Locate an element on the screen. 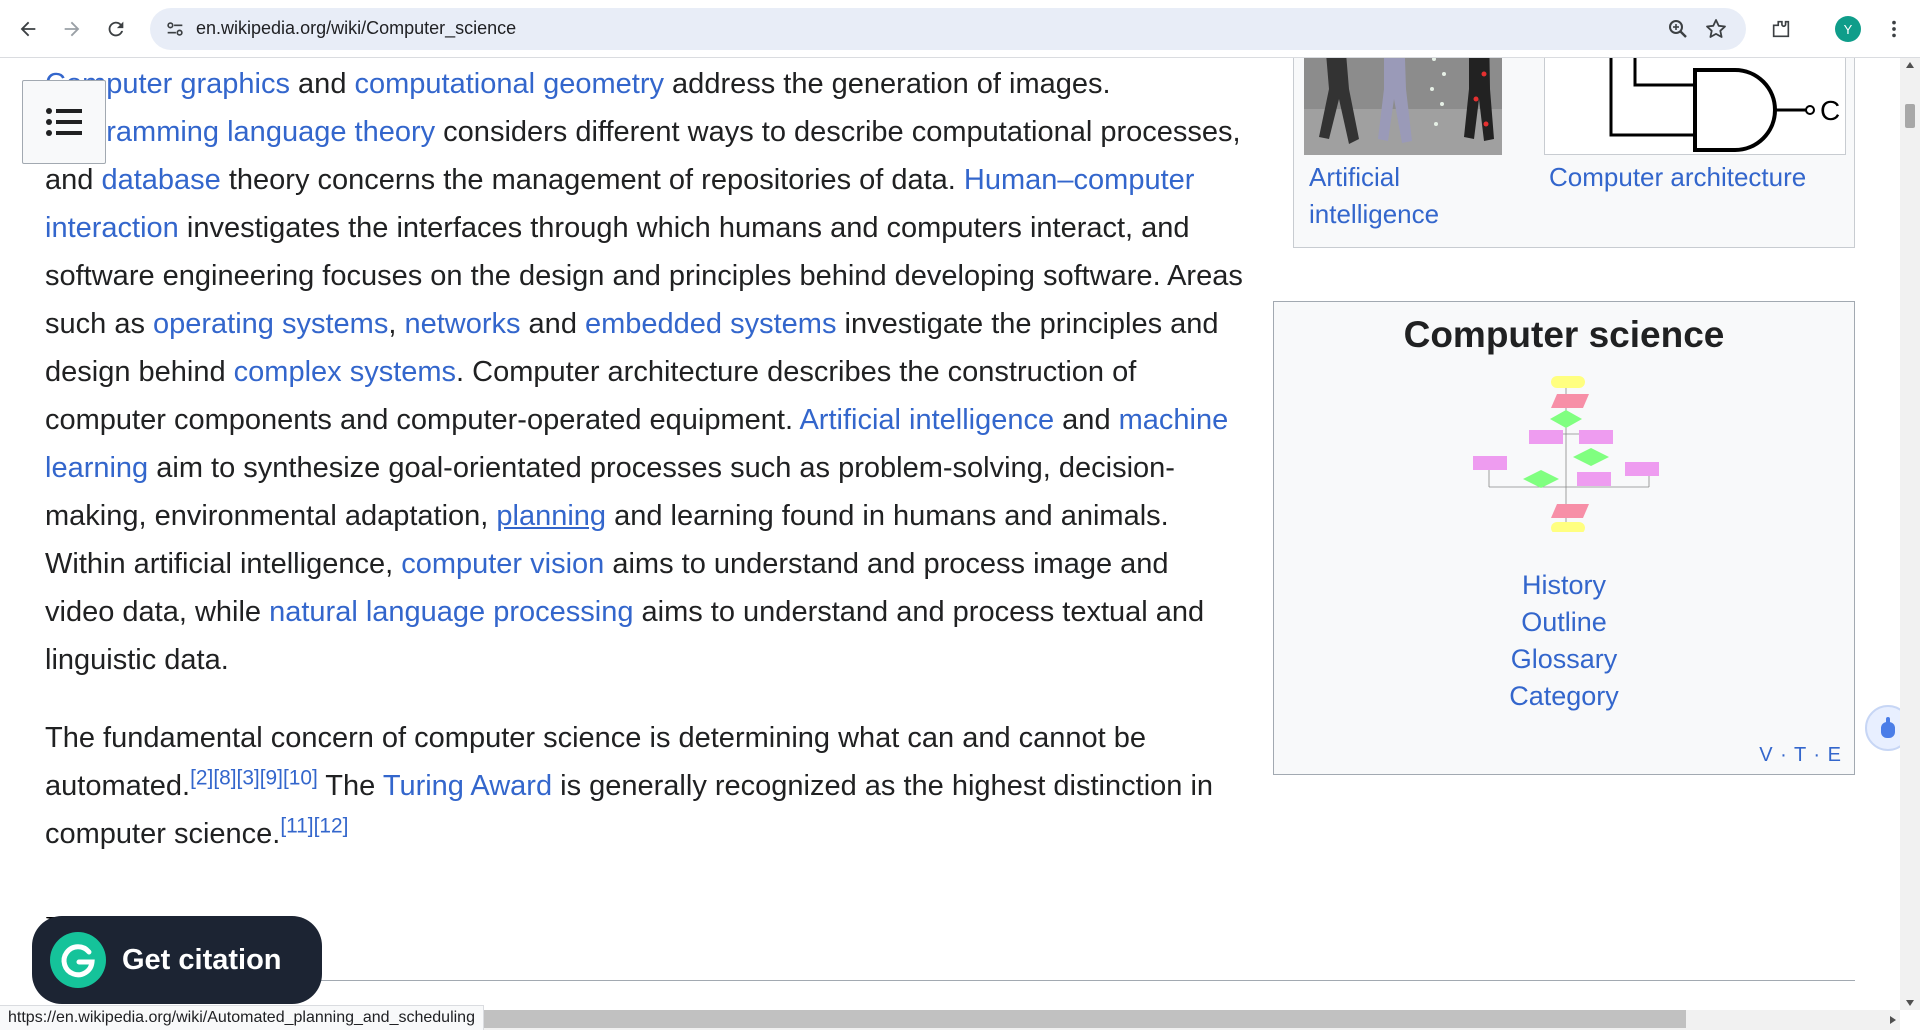  vte-links: V · T · E is located at coordinates (1800, 755).